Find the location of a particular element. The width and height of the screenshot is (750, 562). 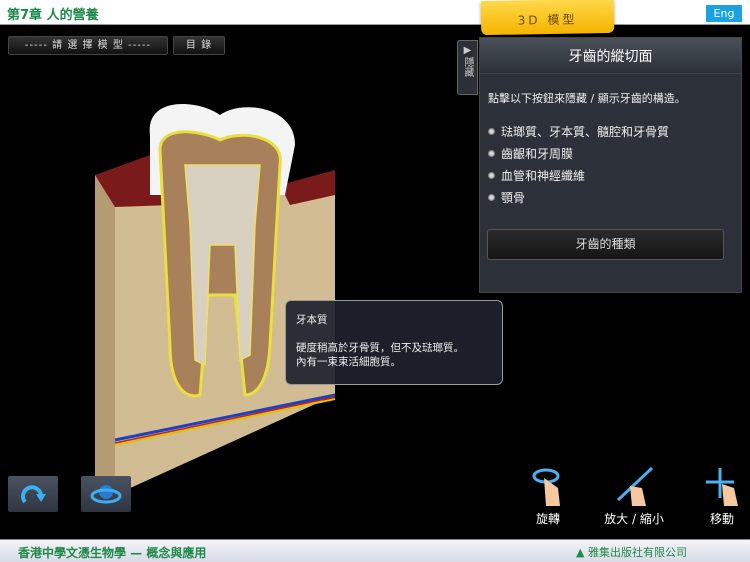

publisher: ▲ 雅集出版社有限公司 is located at coordinates (631, 552).